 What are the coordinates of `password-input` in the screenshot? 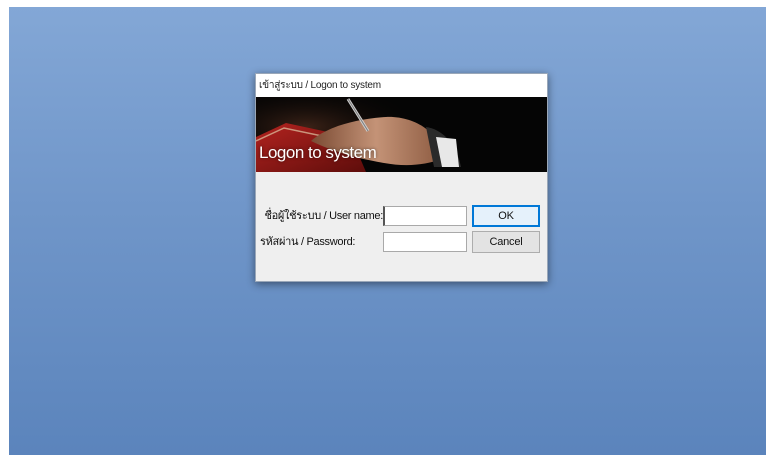 It's located at (425, 242).